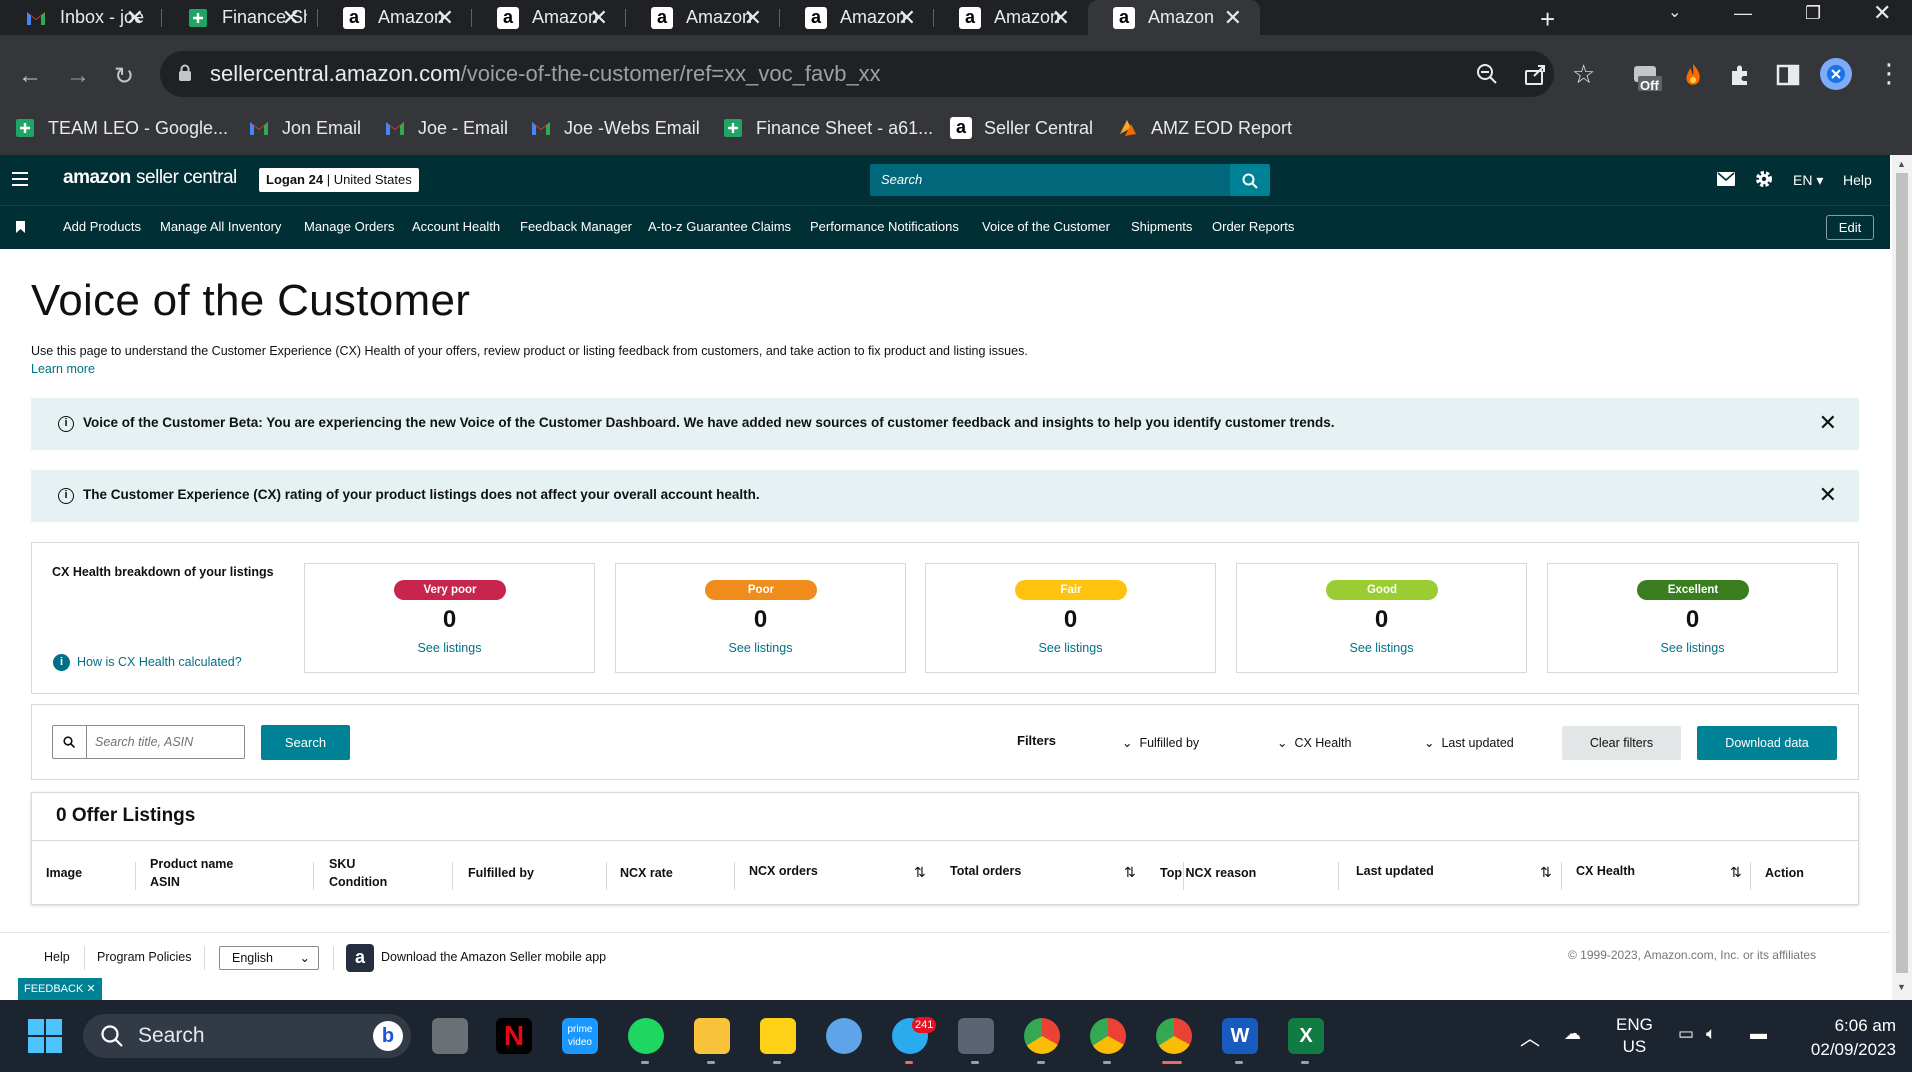  Describe the element at coordinates (63, 369) in the screenshot. I see `learn-more-link: Learn more` at that location.